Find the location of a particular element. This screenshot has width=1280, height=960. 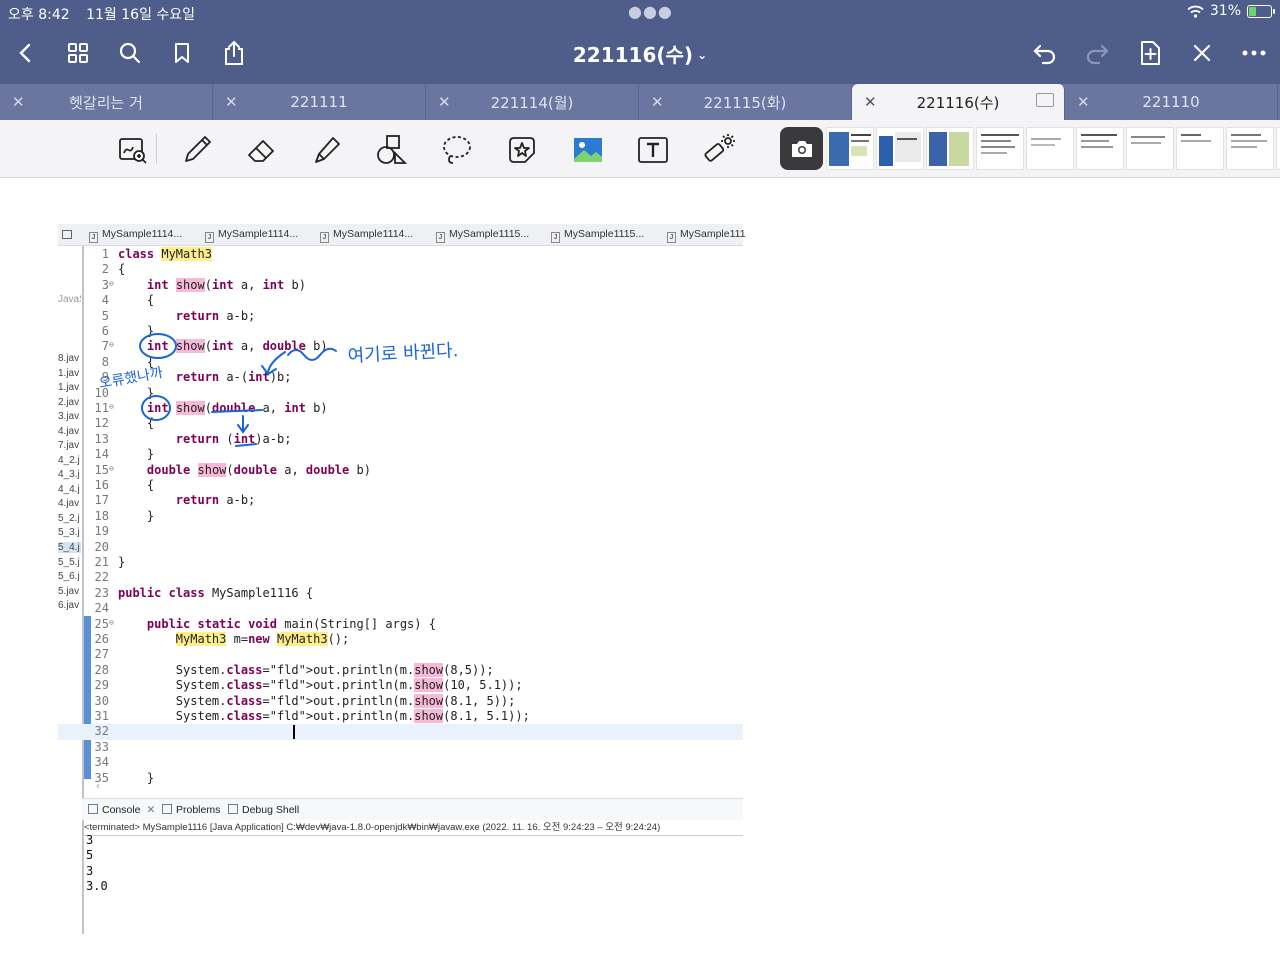

line-number: 11 is located at coordinates (101, 408).